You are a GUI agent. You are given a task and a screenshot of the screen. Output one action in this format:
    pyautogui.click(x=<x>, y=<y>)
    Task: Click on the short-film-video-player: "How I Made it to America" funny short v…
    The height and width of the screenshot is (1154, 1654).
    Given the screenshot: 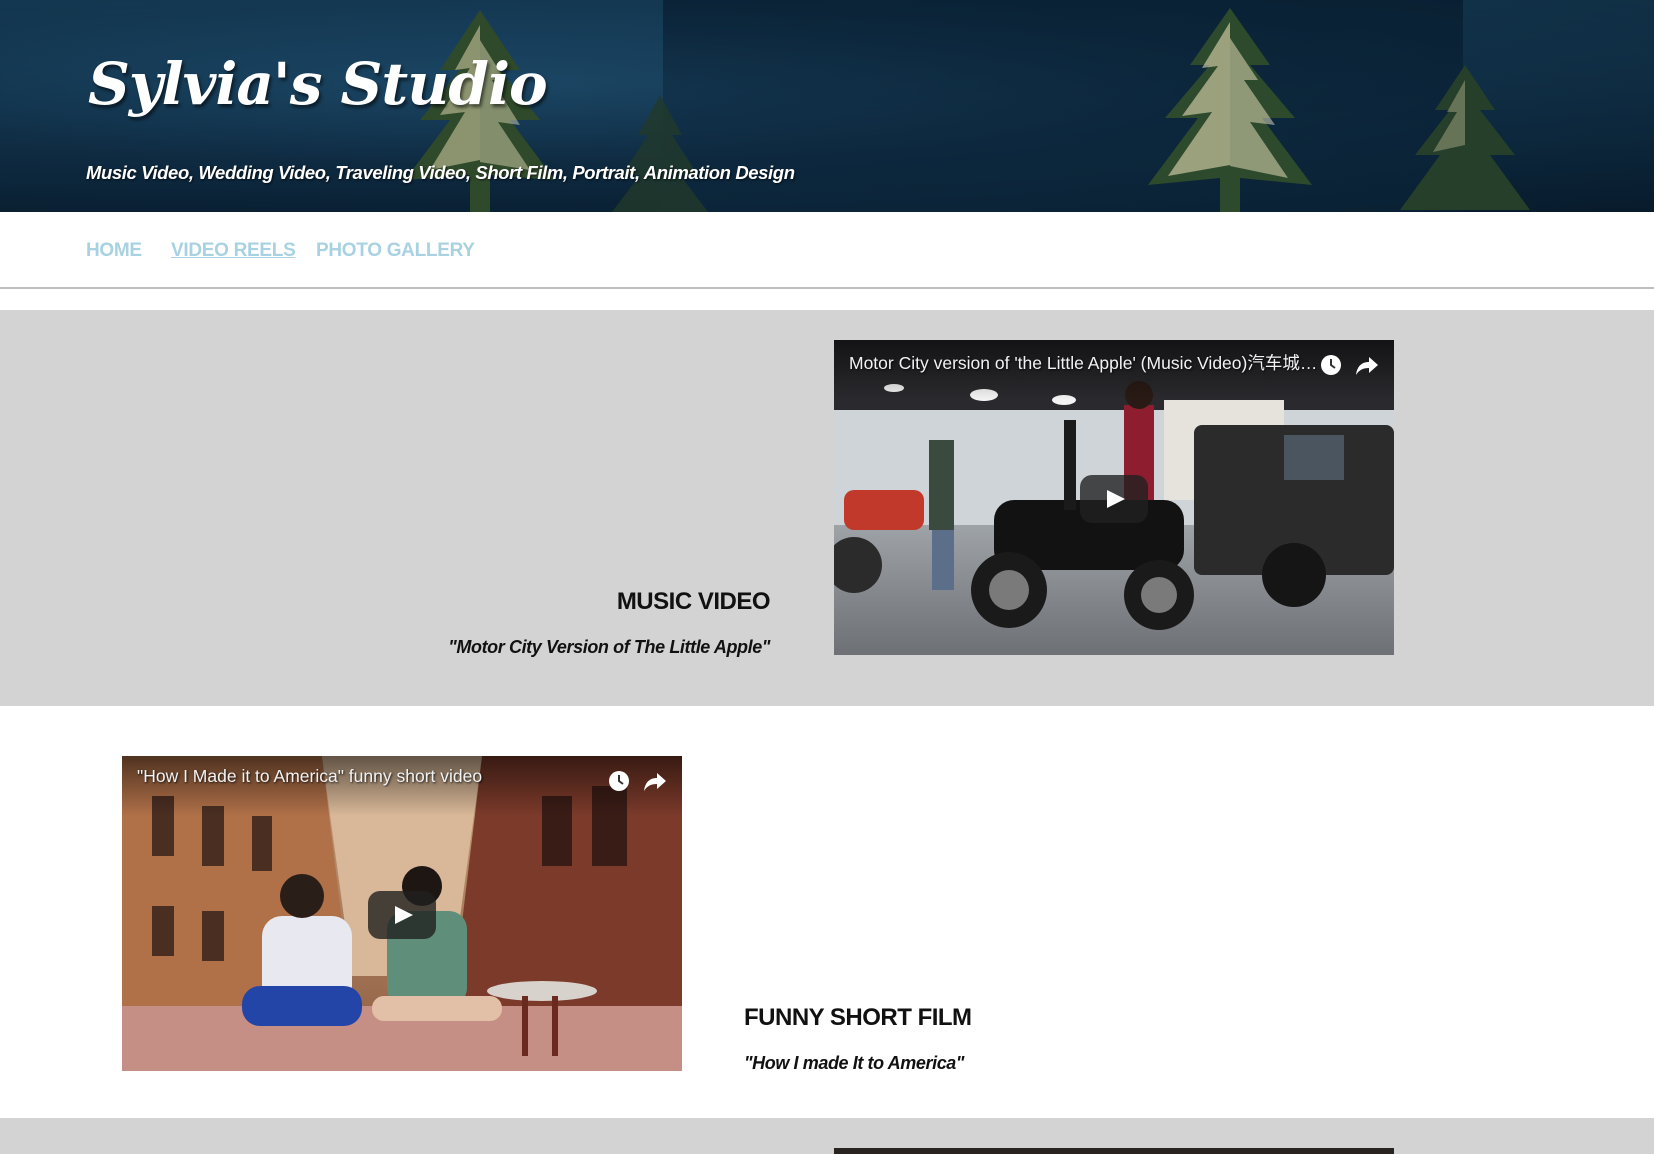 What is the action you would take?
    pyautogui.click(x=402, y=913)
    